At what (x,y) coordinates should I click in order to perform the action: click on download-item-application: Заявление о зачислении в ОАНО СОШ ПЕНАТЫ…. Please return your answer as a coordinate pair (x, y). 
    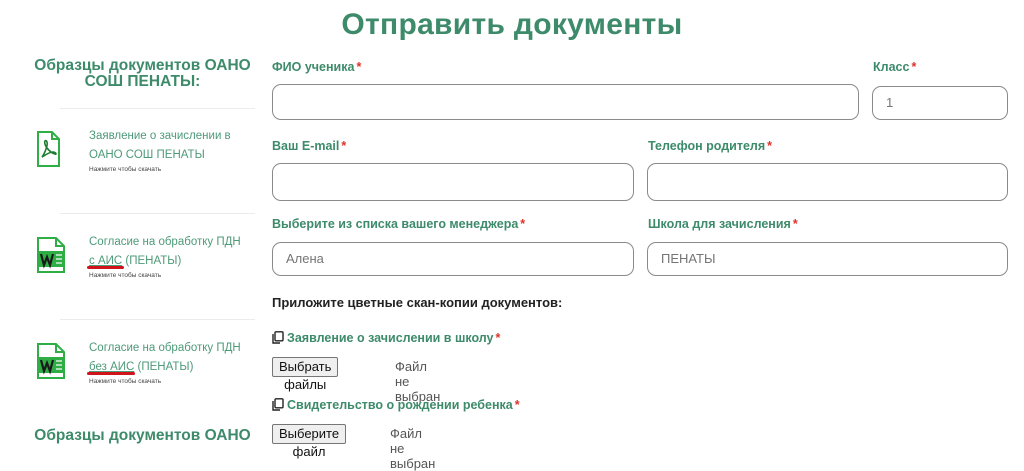
    Looking at the image, I should click on (146, 157).